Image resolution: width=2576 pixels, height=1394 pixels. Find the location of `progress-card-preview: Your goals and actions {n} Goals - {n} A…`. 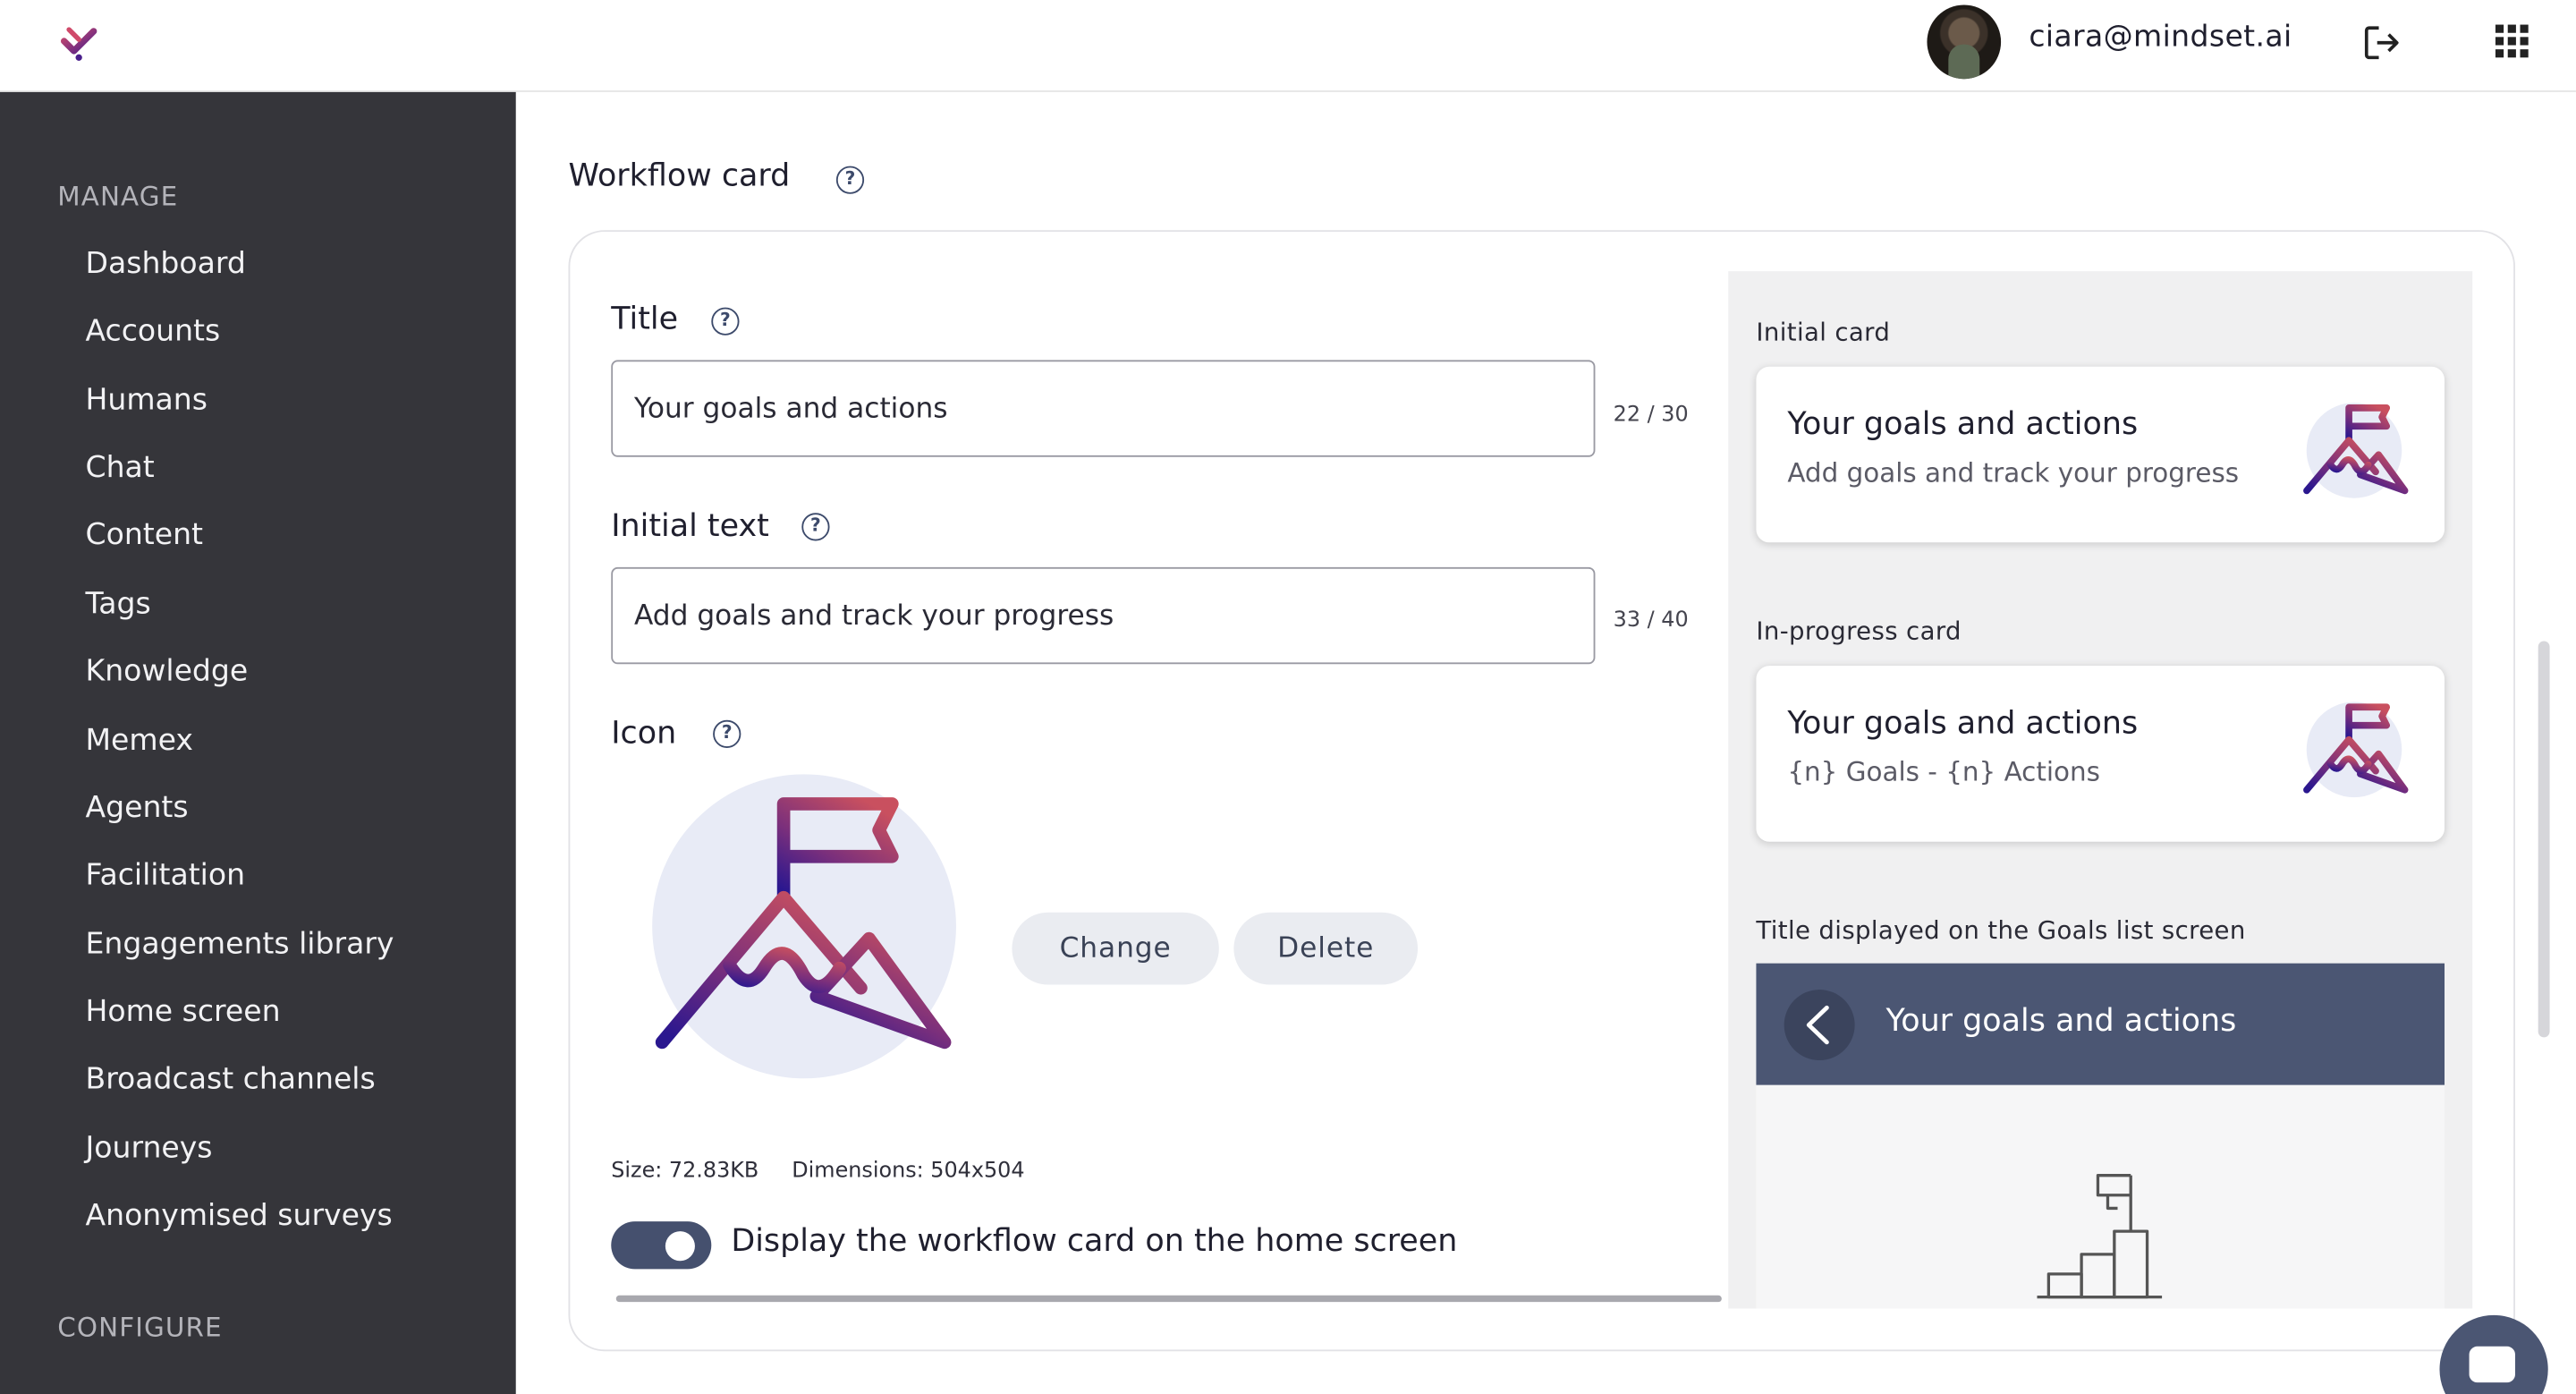

progress-card-preview: Your goals and actions {n} Goals - {n} A… is located at coordinates (2100, 754).